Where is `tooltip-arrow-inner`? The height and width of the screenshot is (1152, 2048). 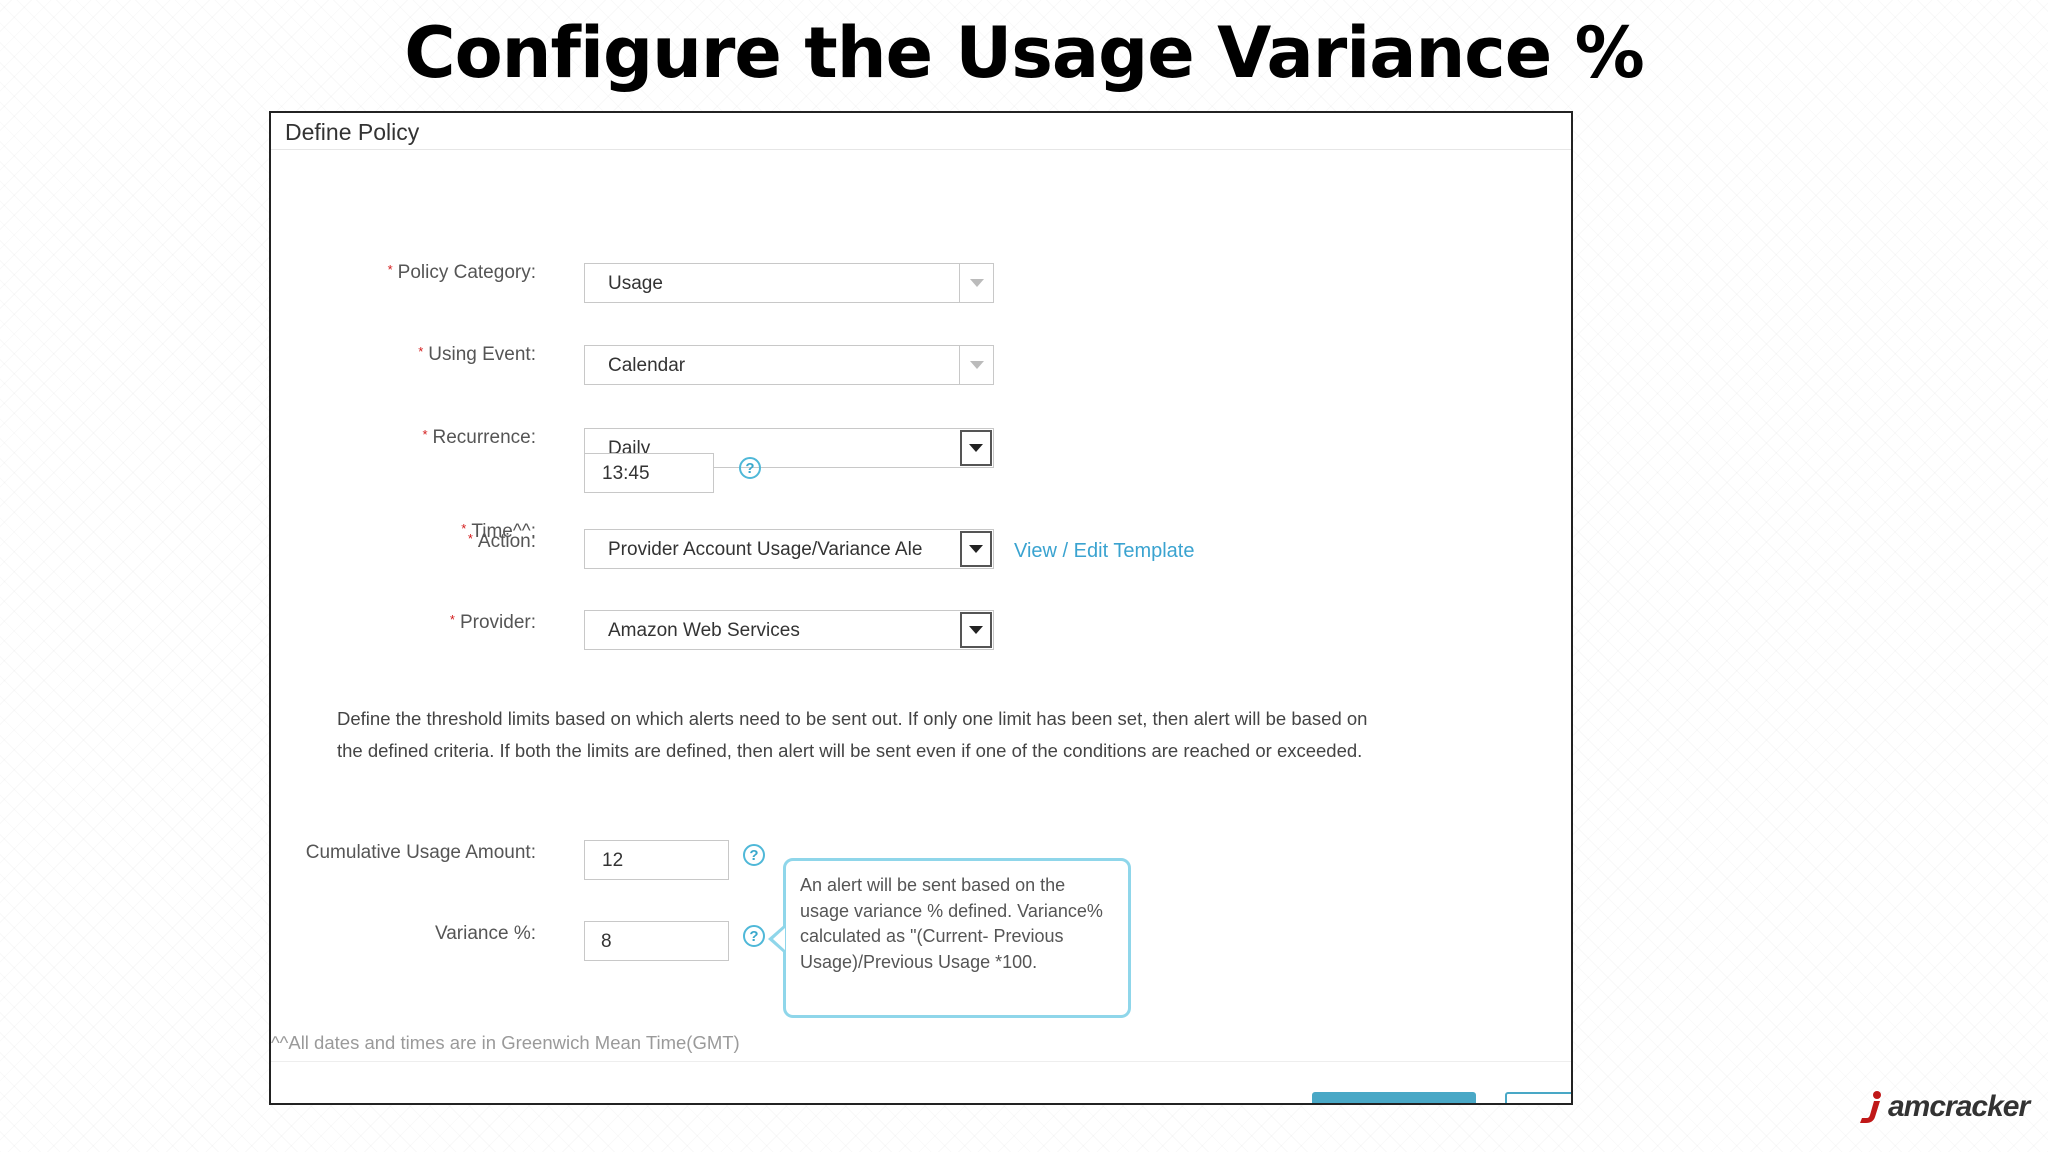 tooltip-arrow-inner is located at coordinates (779, 939).